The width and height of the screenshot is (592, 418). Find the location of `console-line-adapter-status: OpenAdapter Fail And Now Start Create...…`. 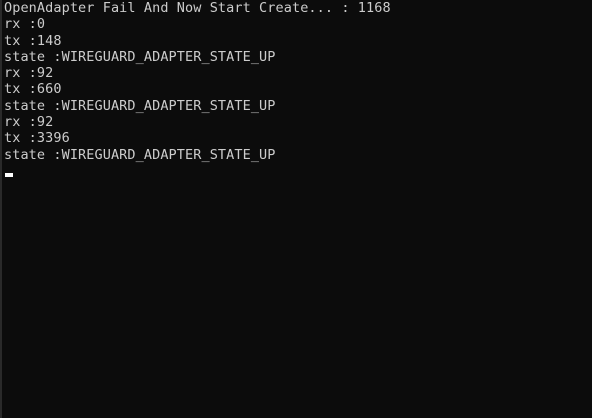

console-line-adapter-status: OpenAdapter Fail And Now Start Create...… is located at coordinates (197, 8).